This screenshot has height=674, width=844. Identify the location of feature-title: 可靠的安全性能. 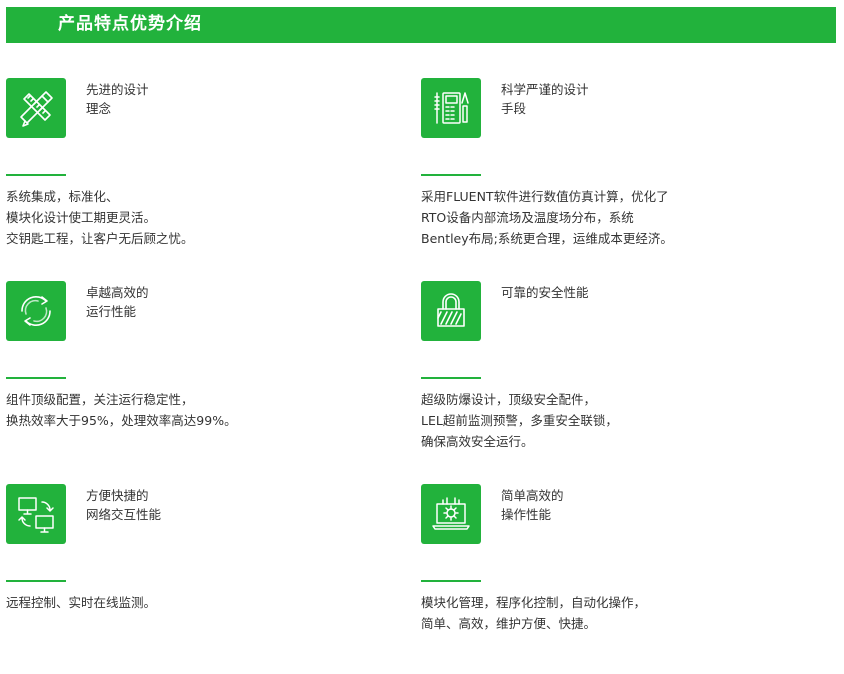
(545, 292).